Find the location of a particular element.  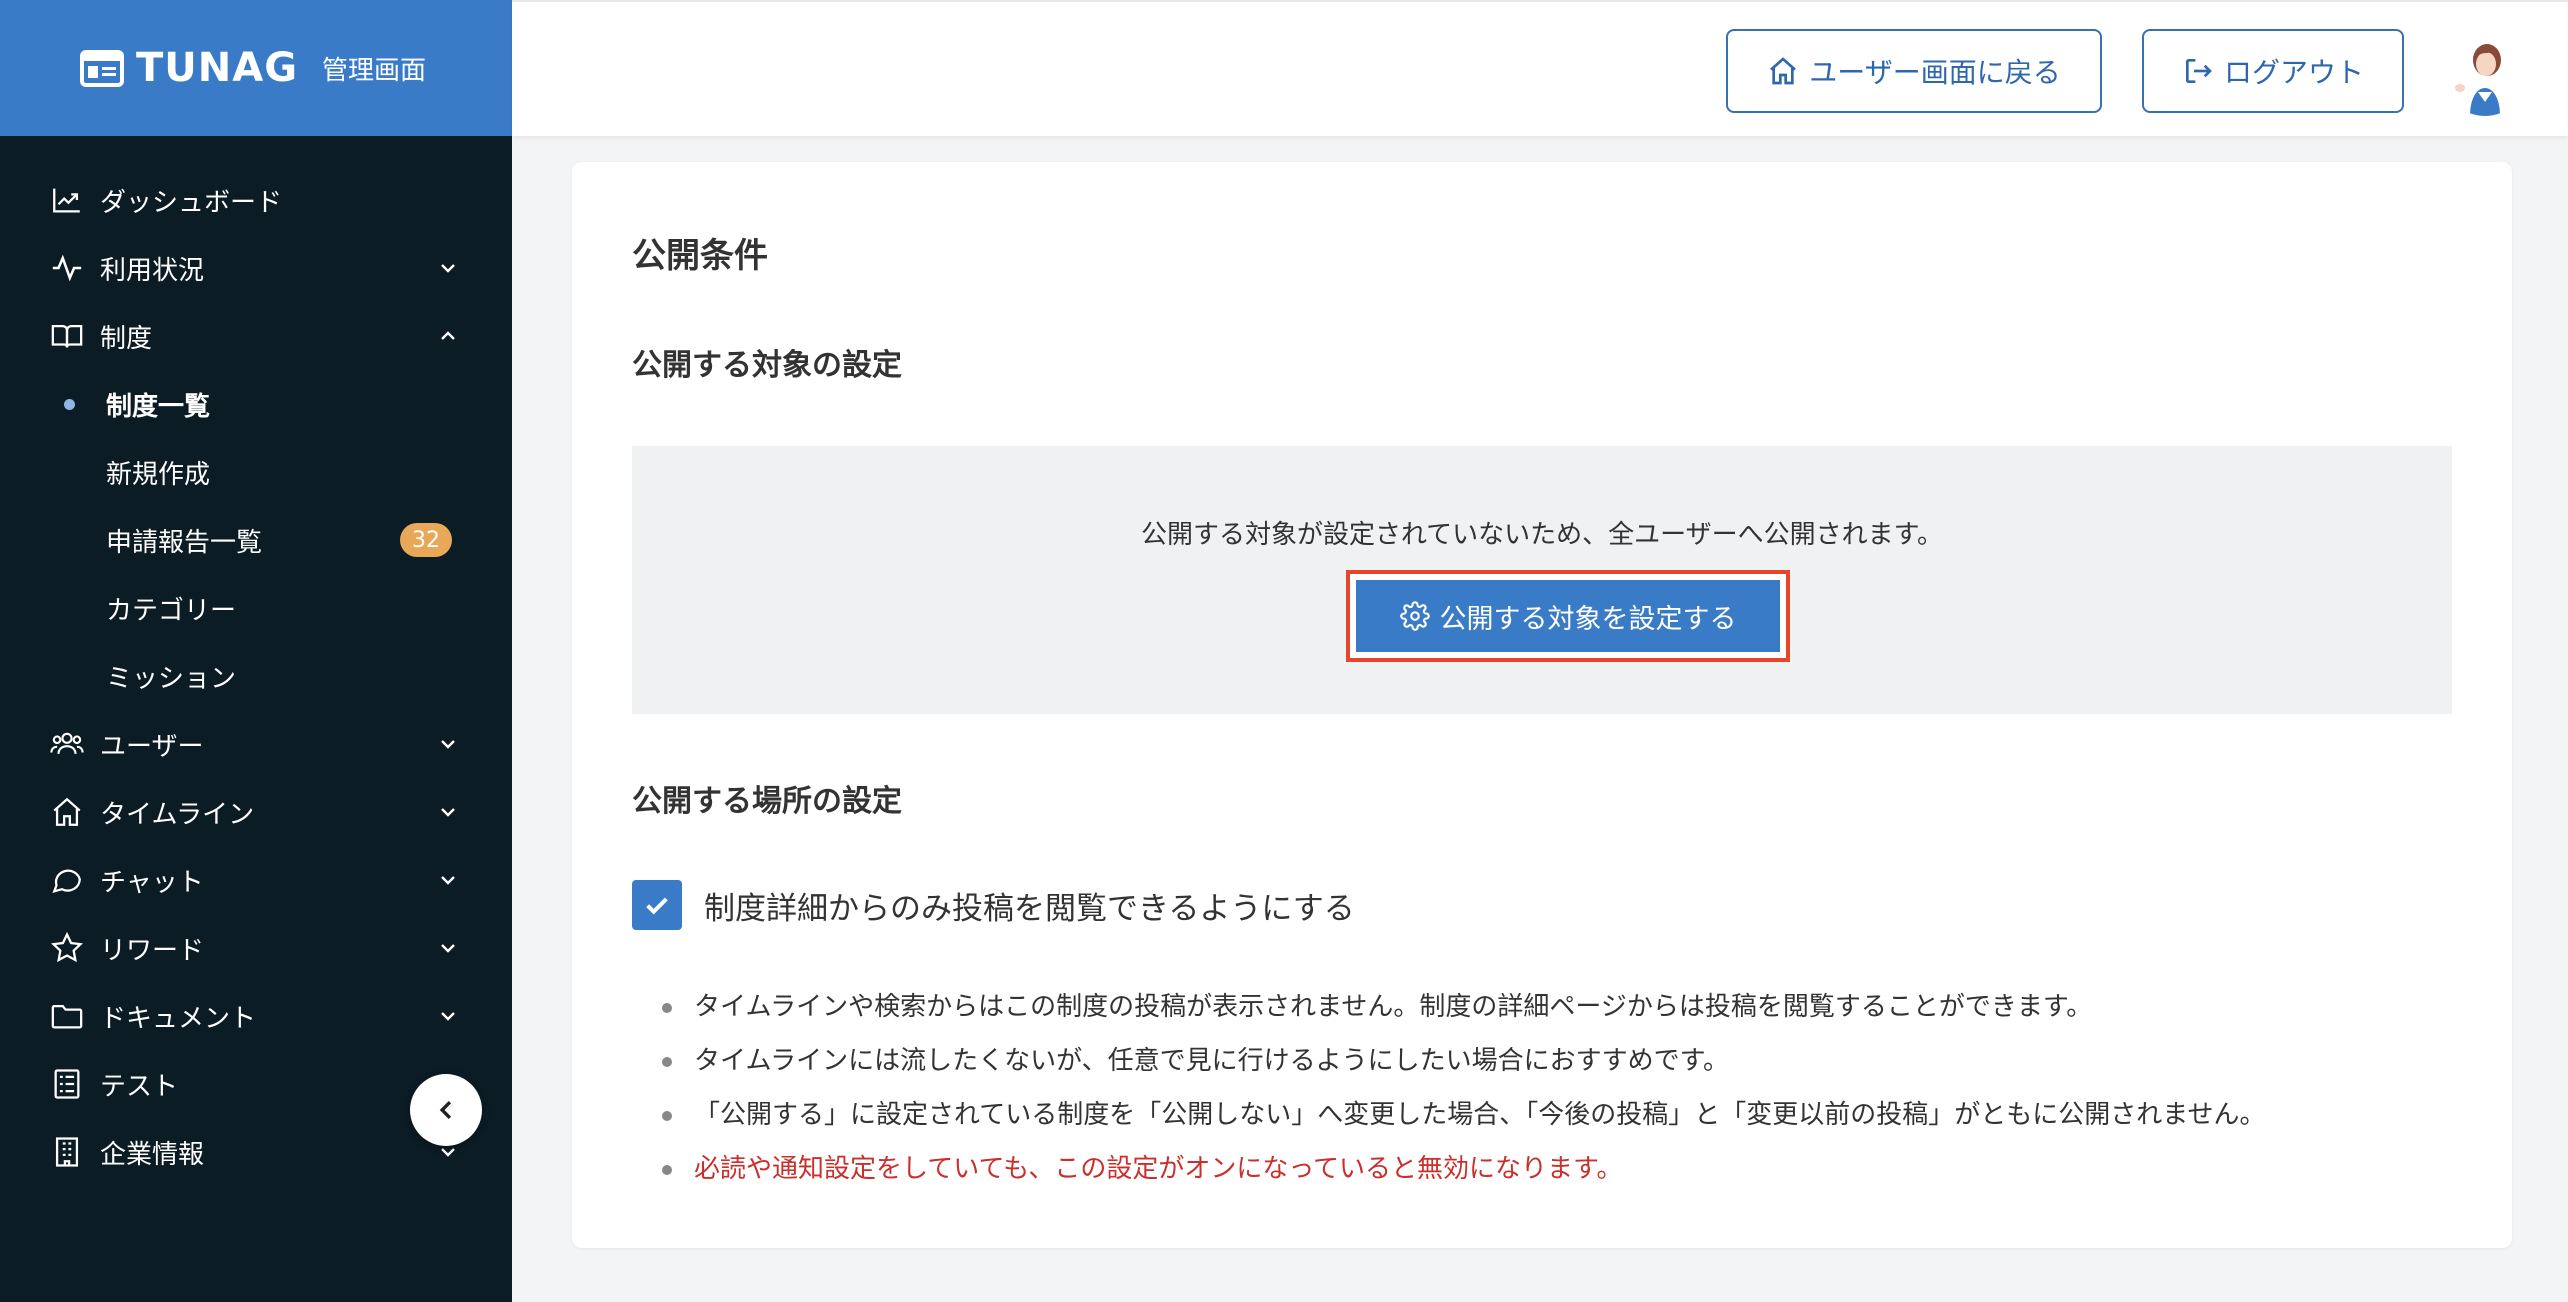

sidebar-item-system: 制度 is located at coordinates (256, 336).